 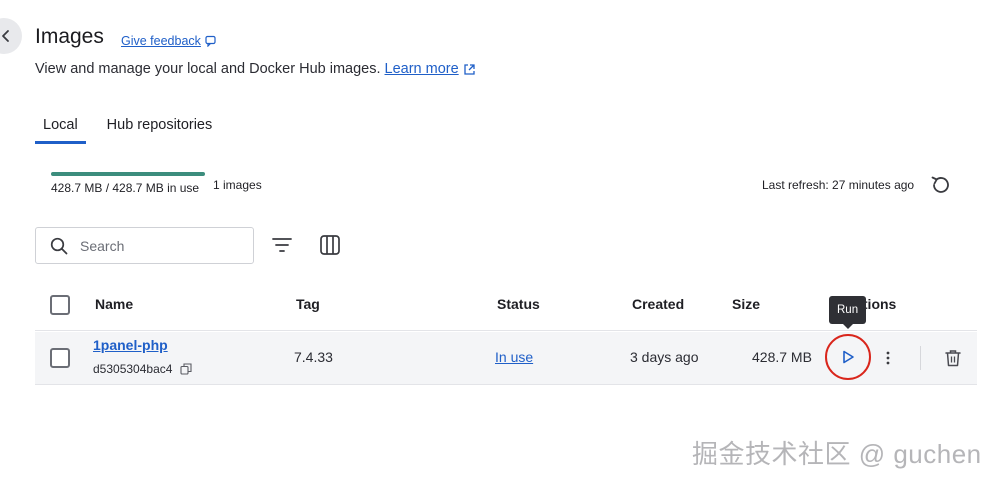 I want to click on play-icon, so click(x=848, y=357).